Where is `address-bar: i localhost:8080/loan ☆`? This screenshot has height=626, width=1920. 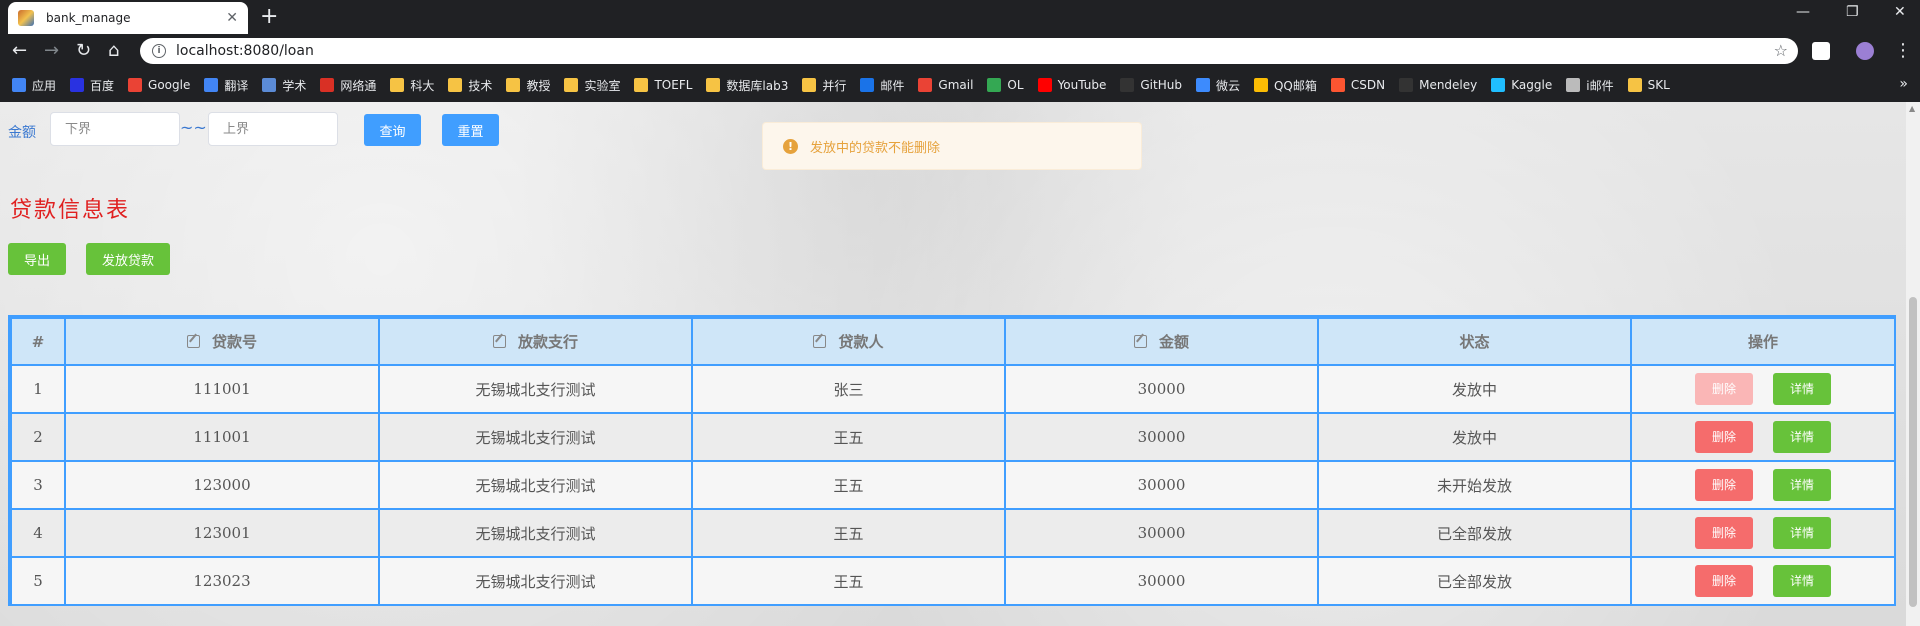 address-bar: i localhost:8080/loan ☆ is located at coordinates (969, 51).